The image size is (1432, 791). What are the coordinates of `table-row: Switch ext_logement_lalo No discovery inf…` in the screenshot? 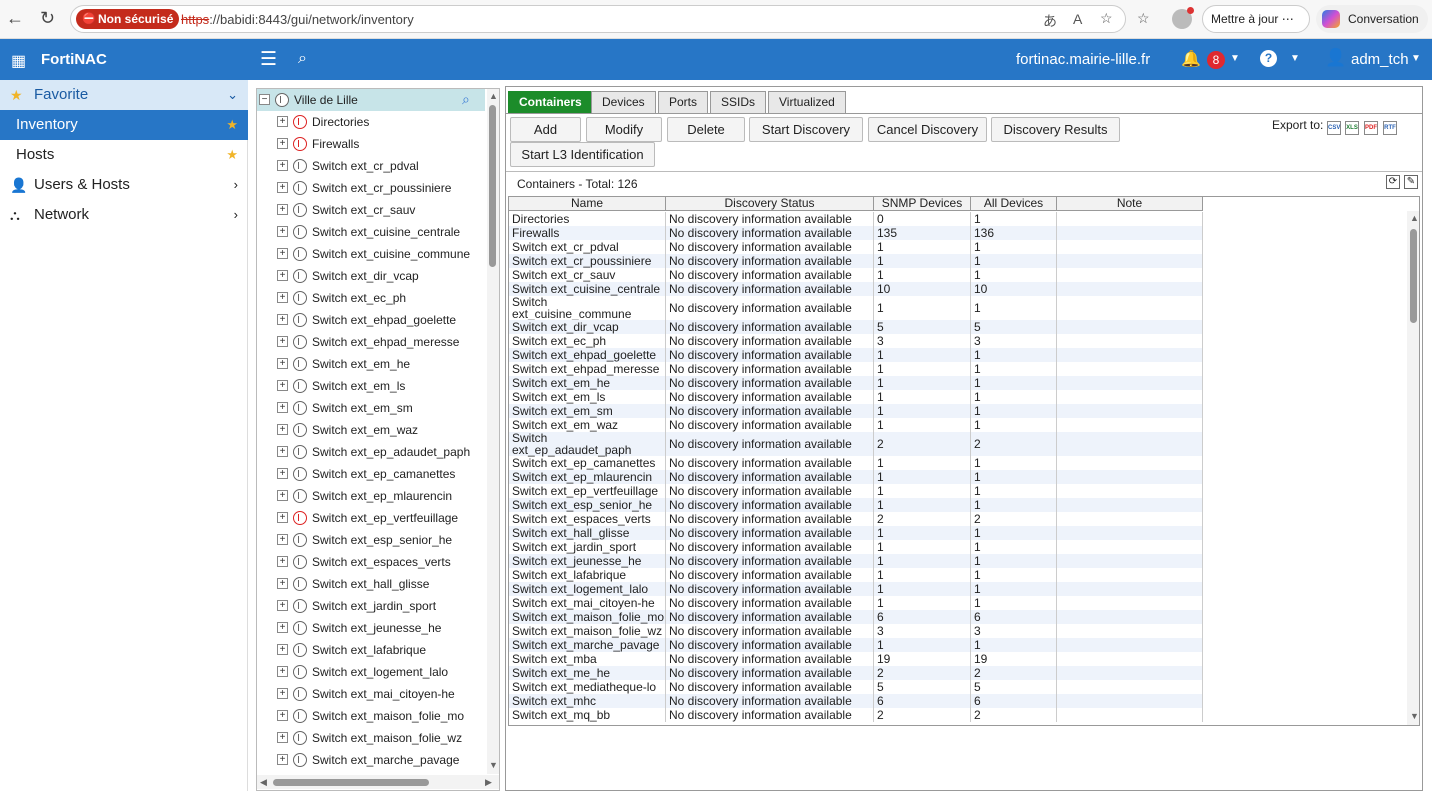 It's located at (856, 589).